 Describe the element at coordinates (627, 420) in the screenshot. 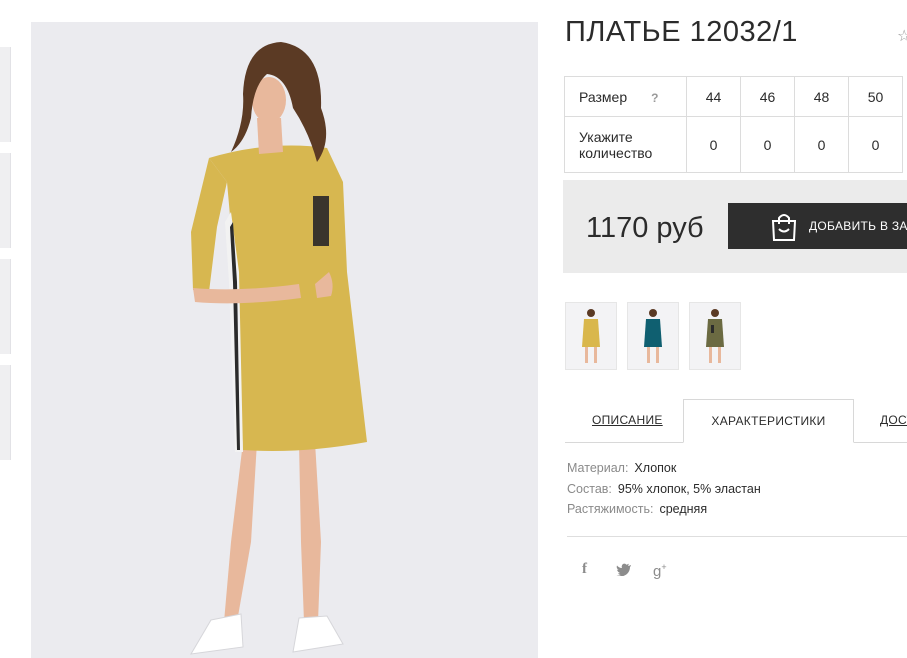

I see `tab-description: ОПИСАНИЕ` at that location.